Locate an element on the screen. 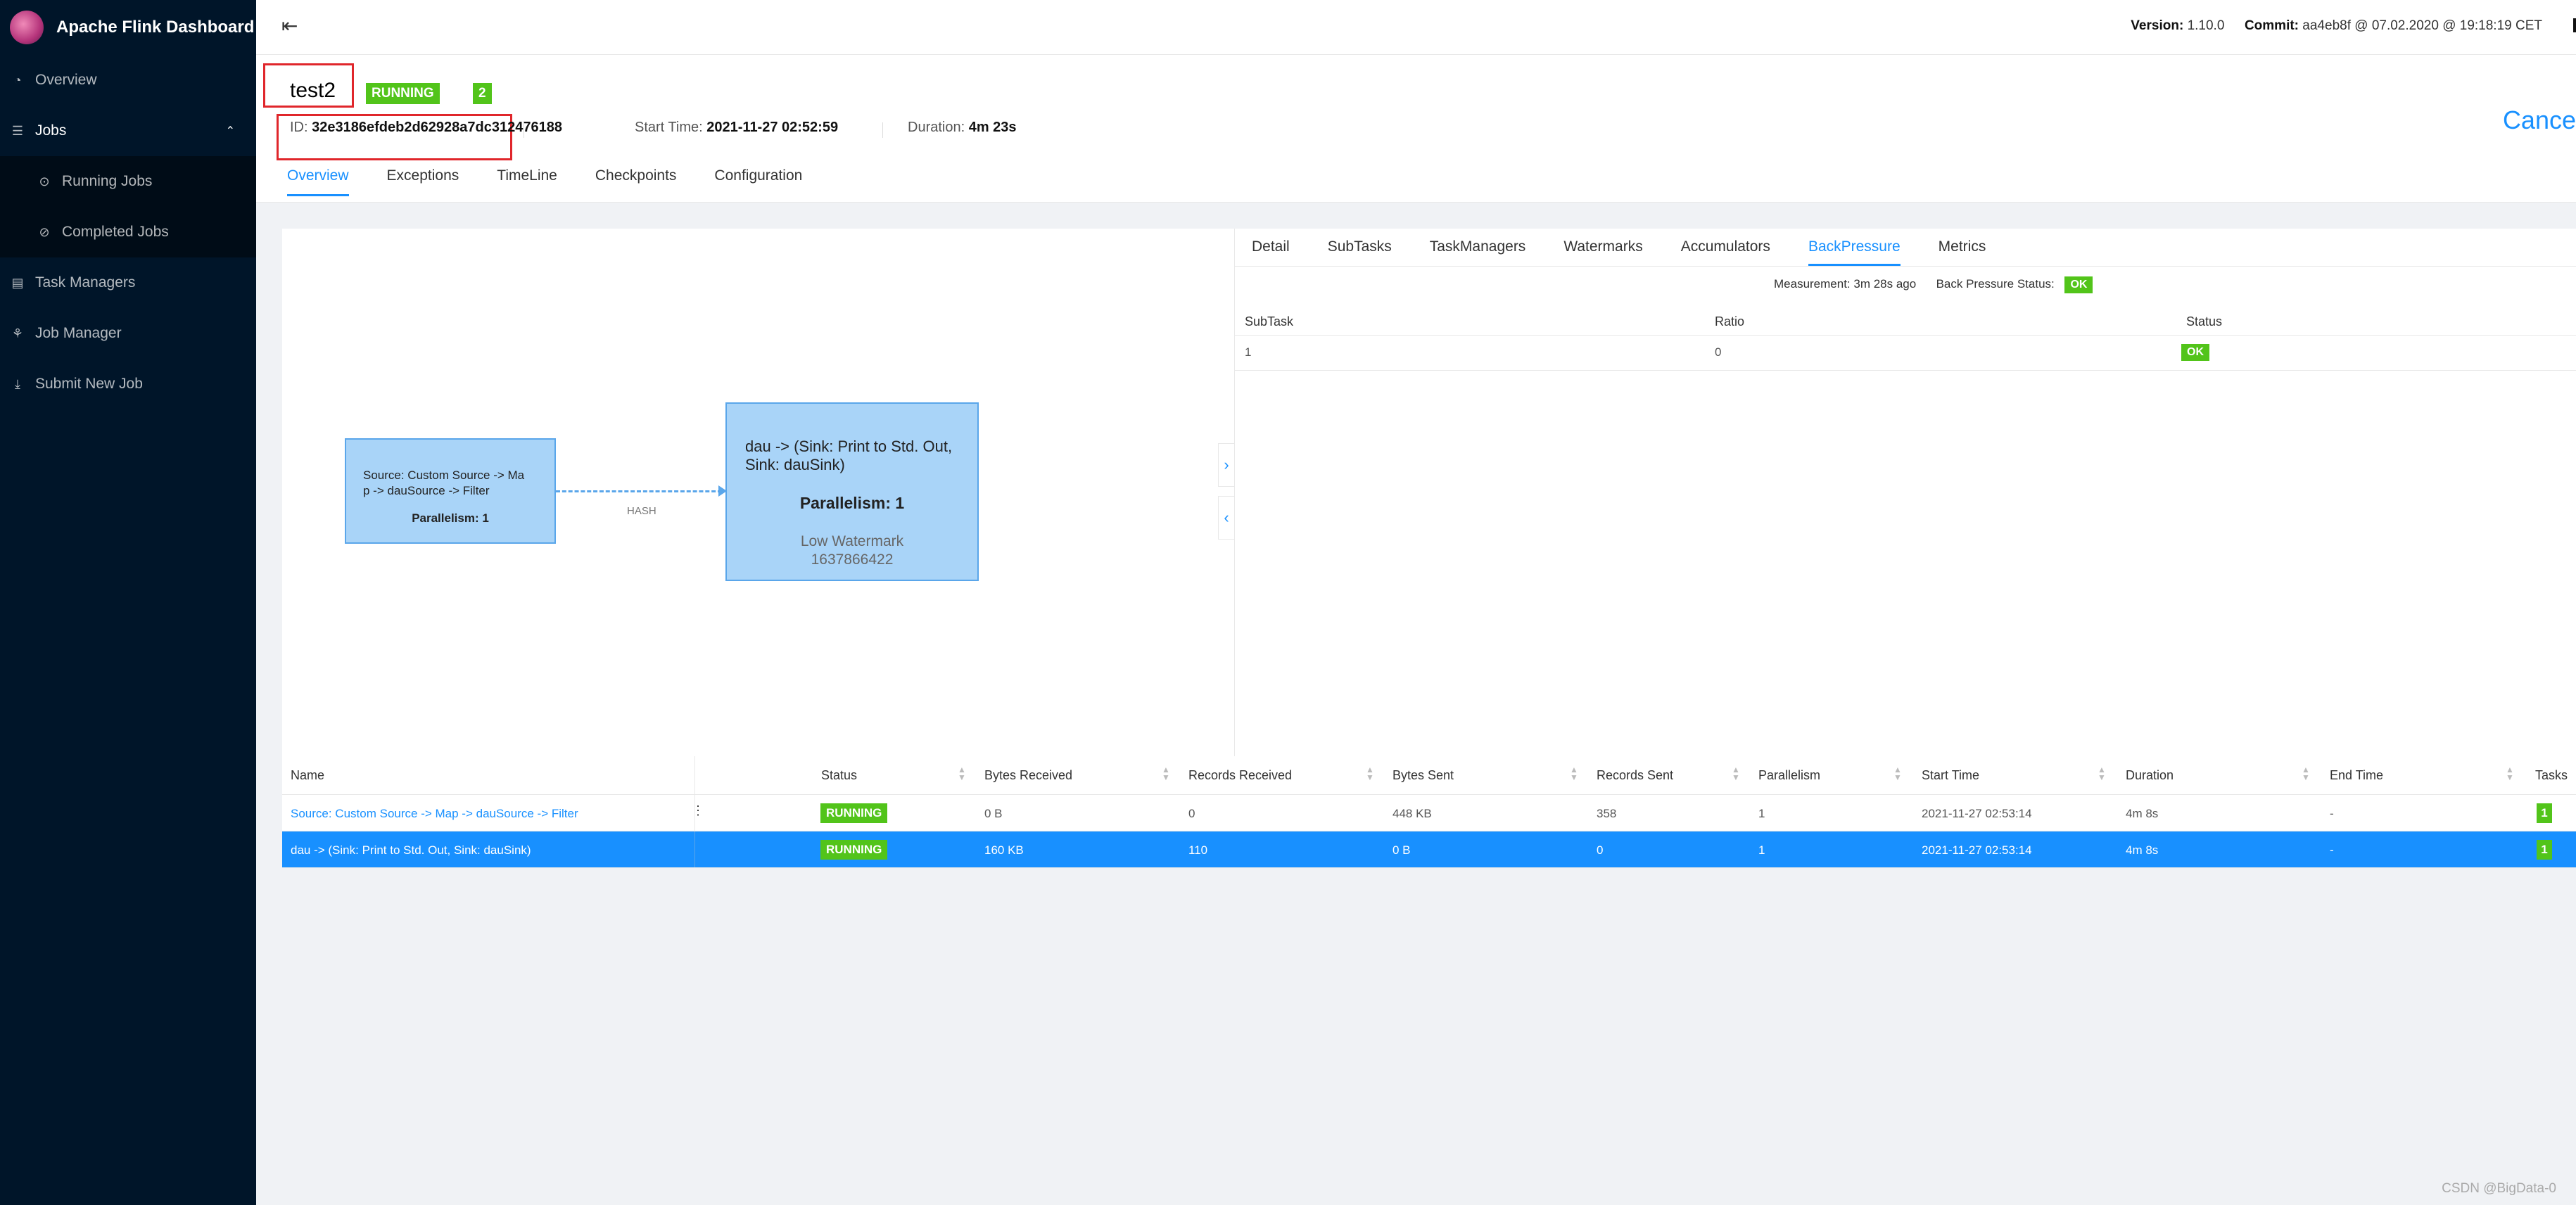  sidebar-item-task-managers: ▤ Task Managers is located at coordinates (128, 282).